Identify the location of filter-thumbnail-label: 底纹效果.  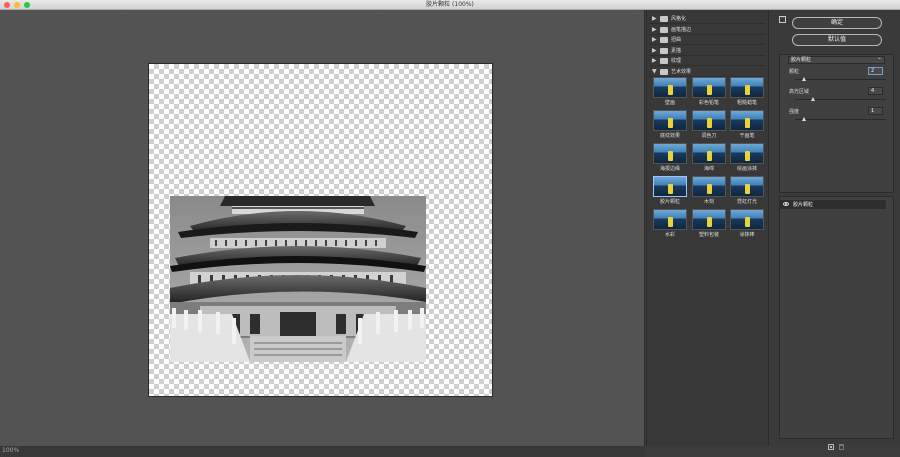
(669, 136).